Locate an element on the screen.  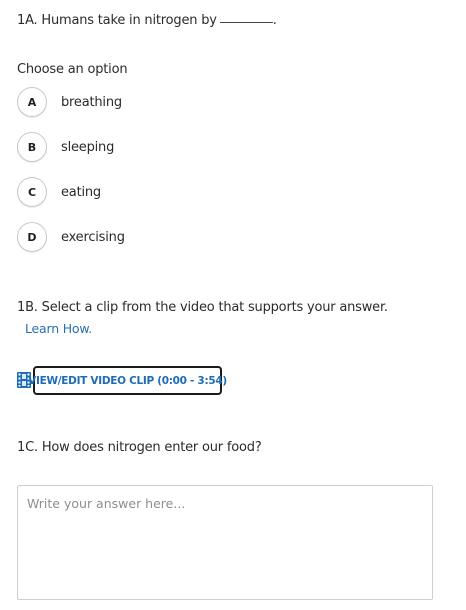
answer-blank is located at coordinates (246, 22).